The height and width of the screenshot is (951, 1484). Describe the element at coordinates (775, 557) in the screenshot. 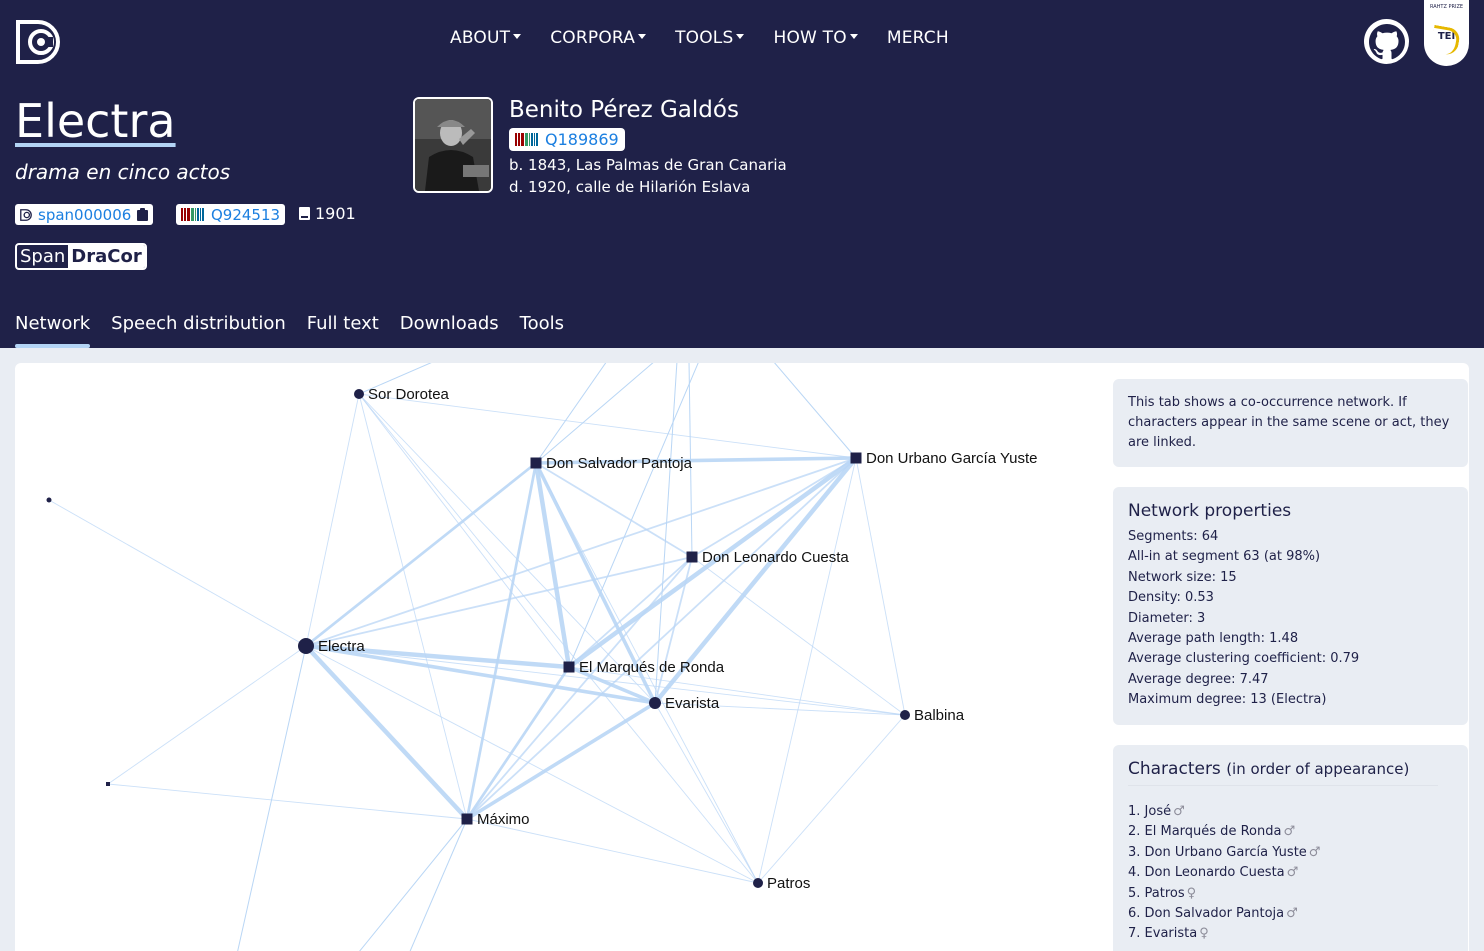

I see `network-node-label: Don Leonardo Cuesta` at that location.